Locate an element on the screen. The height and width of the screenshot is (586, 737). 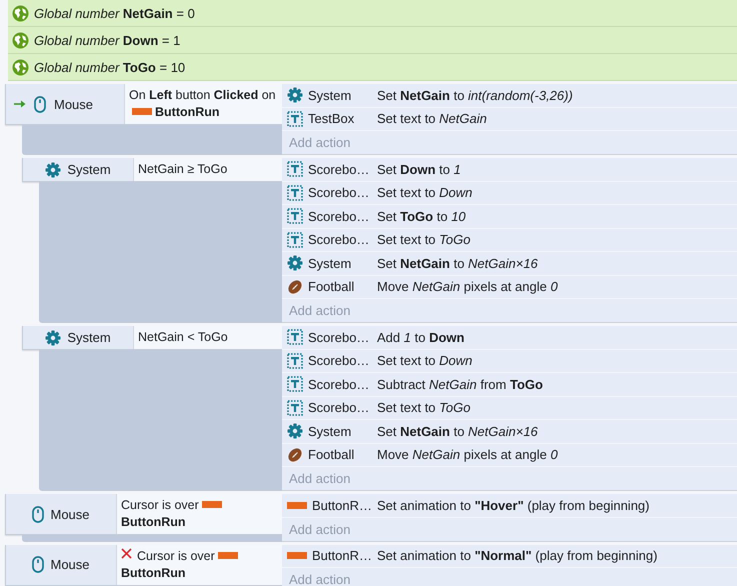
action-text: Set Down to 1 is located at coordinates (419, 169).